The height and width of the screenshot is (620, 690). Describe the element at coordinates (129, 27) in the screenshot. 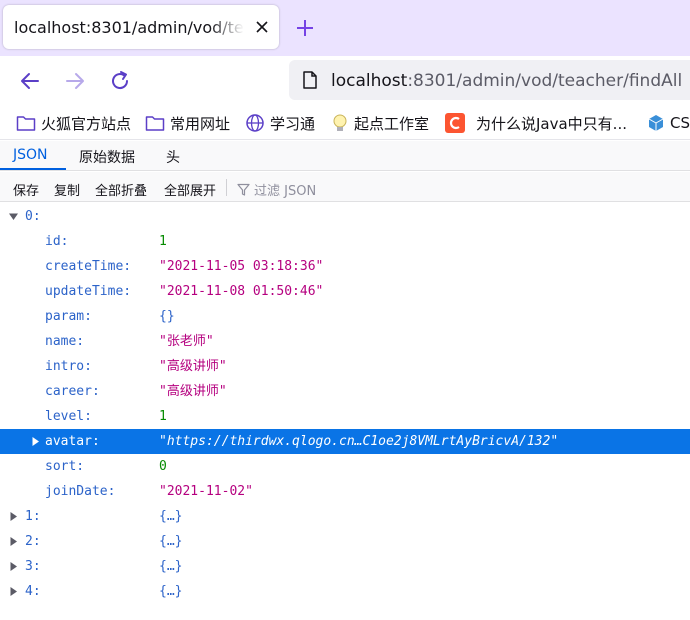

I see `tab-title: localhost:8301/admin/vod/teacher/findAll` at that location.